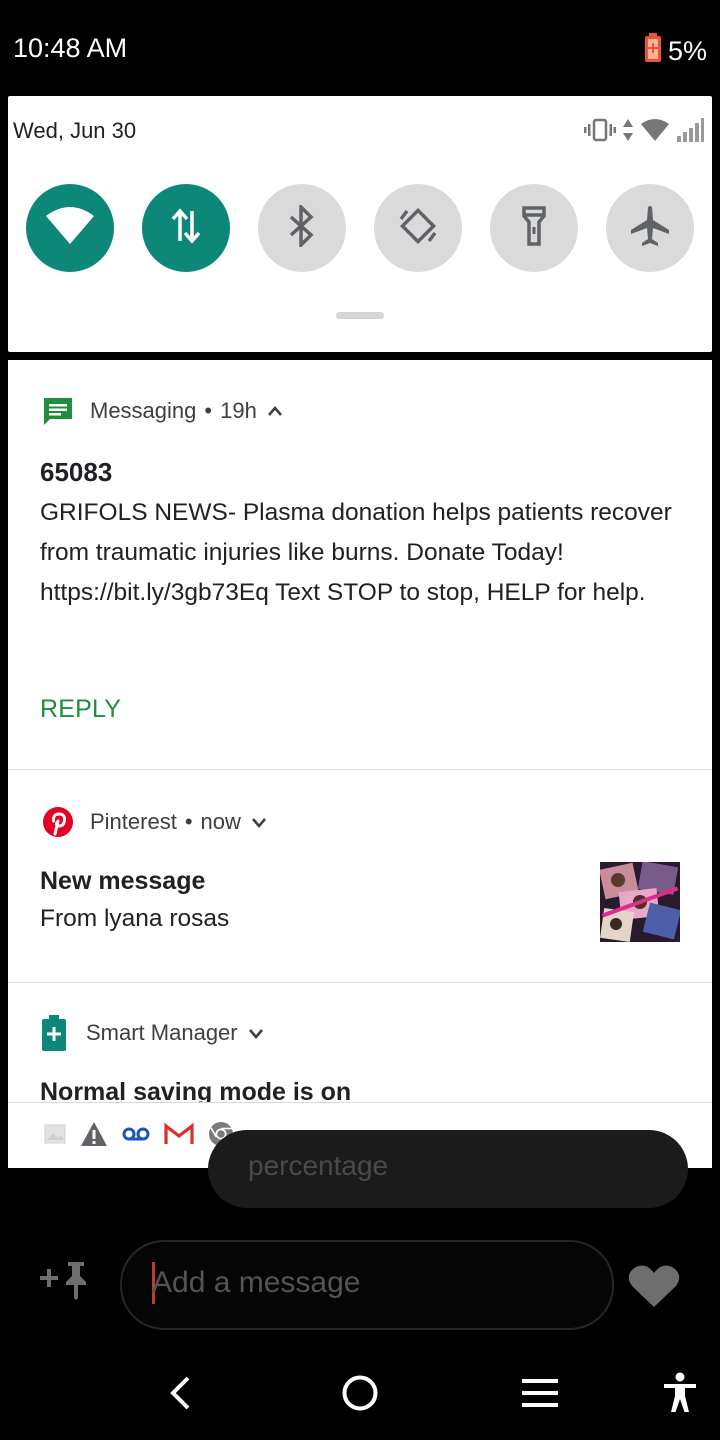  I want to click on airplane-icon, so click(650, 228).